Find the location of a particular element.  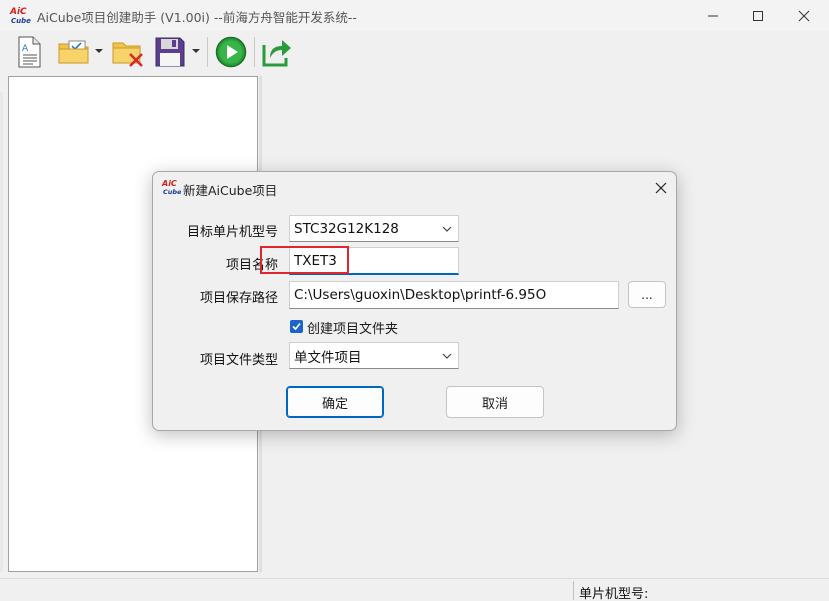

close-project-button is located at coordinates (128, 52).